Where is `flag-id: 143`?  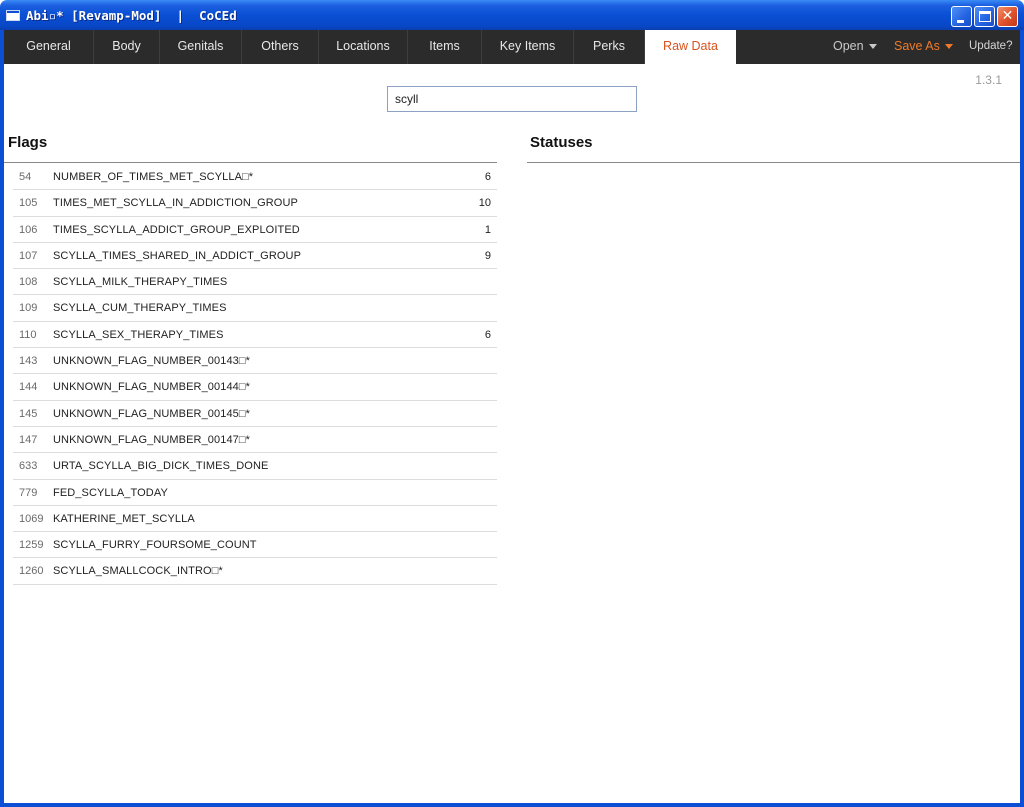
flag-id: 143 is located at coordinates (28, 361).